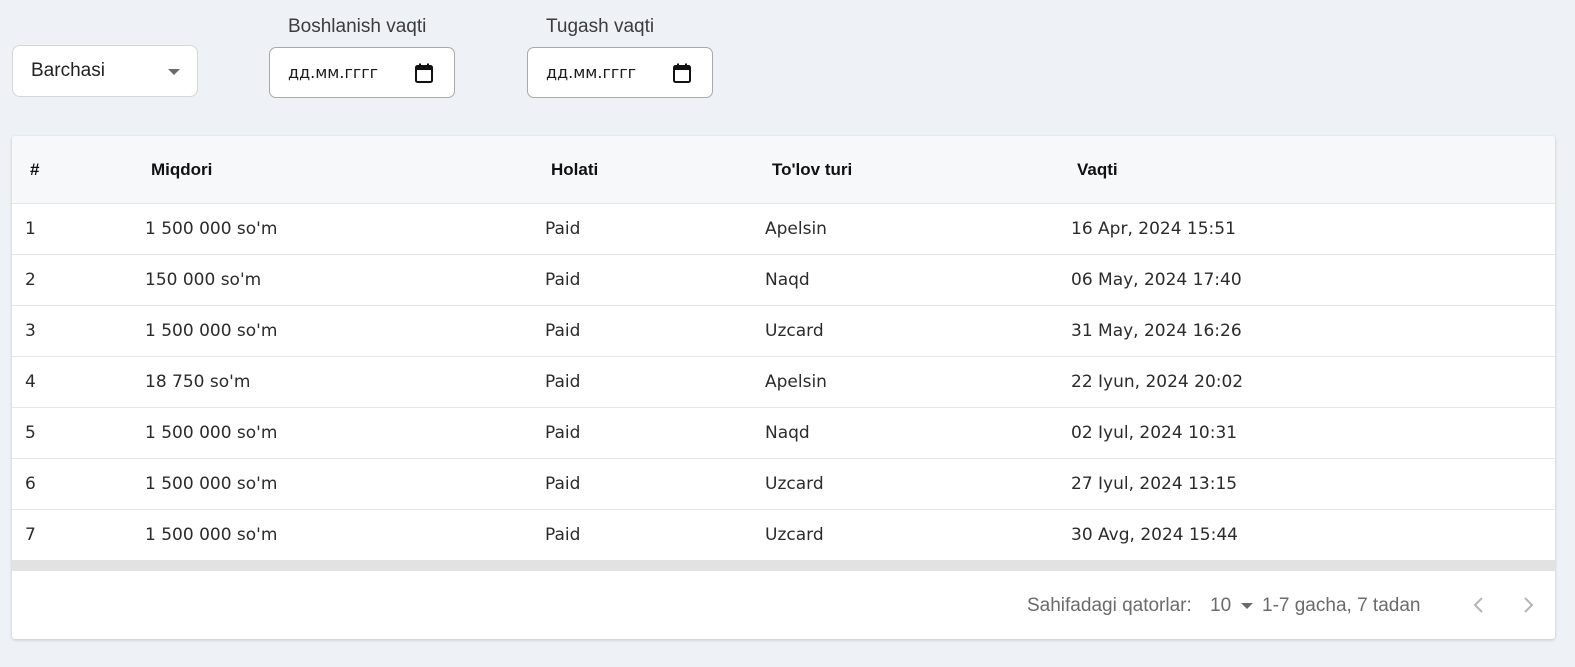 Image resolution: width=1575 pixels, height=667 pixels. I want to click on cell-time: 02 Iyul, 2024 10:31, so click(1154, 433).